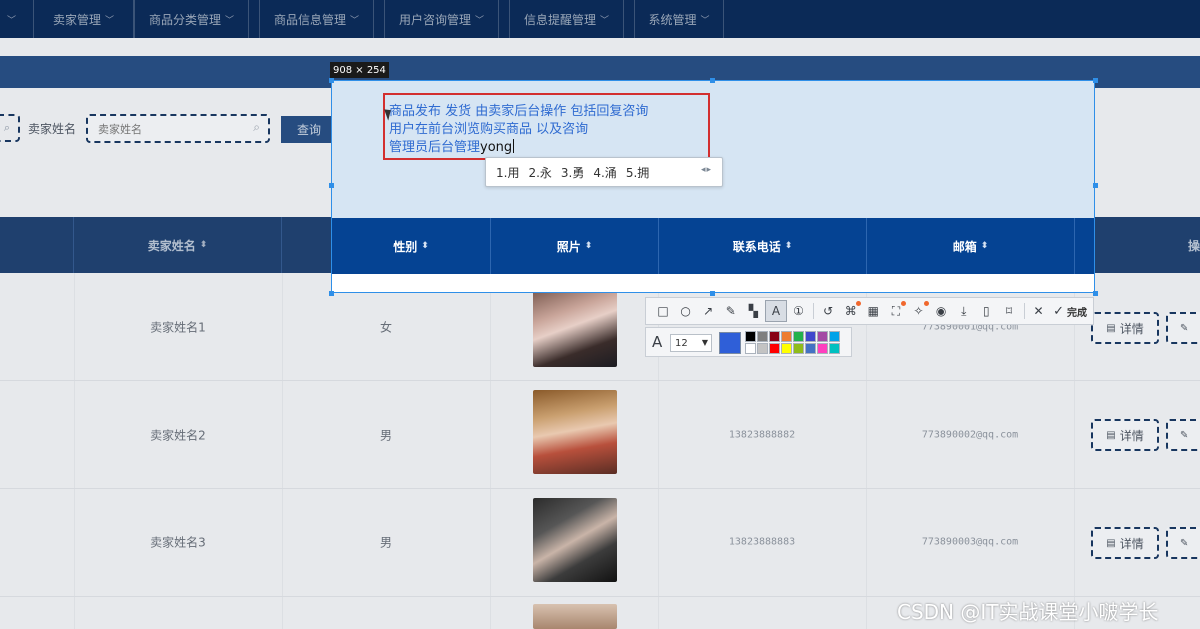 The height and width of the screenshot is (629, 1200). What do you see at coordinates (851, 311) in the screenshot?
I see `sticker-icon: ⌘` at bounding box center [851, 311].